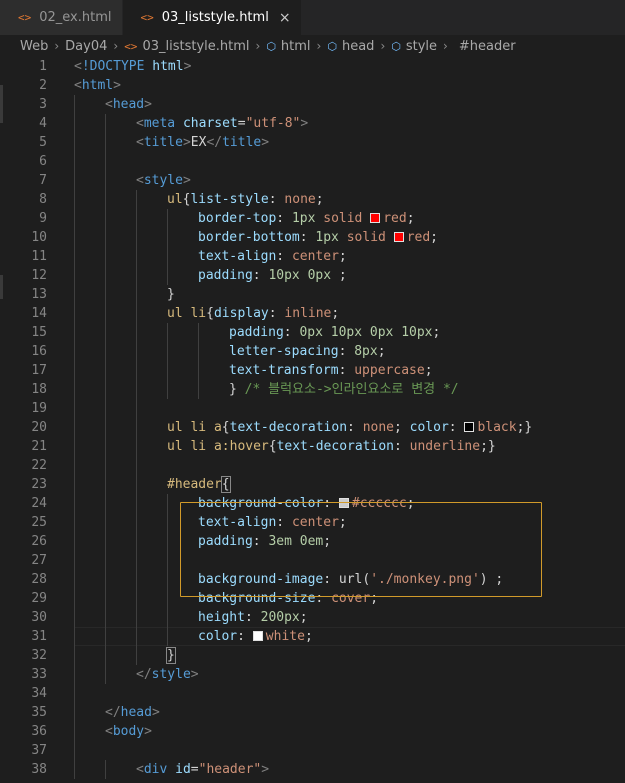 Image resolution: width=625 pixels, height=783 pixels. What do you see at coordinates (331, 370) in the screenshot?
I see `code-text: text-transform: uppercase;` at bounding box center [331, 370].